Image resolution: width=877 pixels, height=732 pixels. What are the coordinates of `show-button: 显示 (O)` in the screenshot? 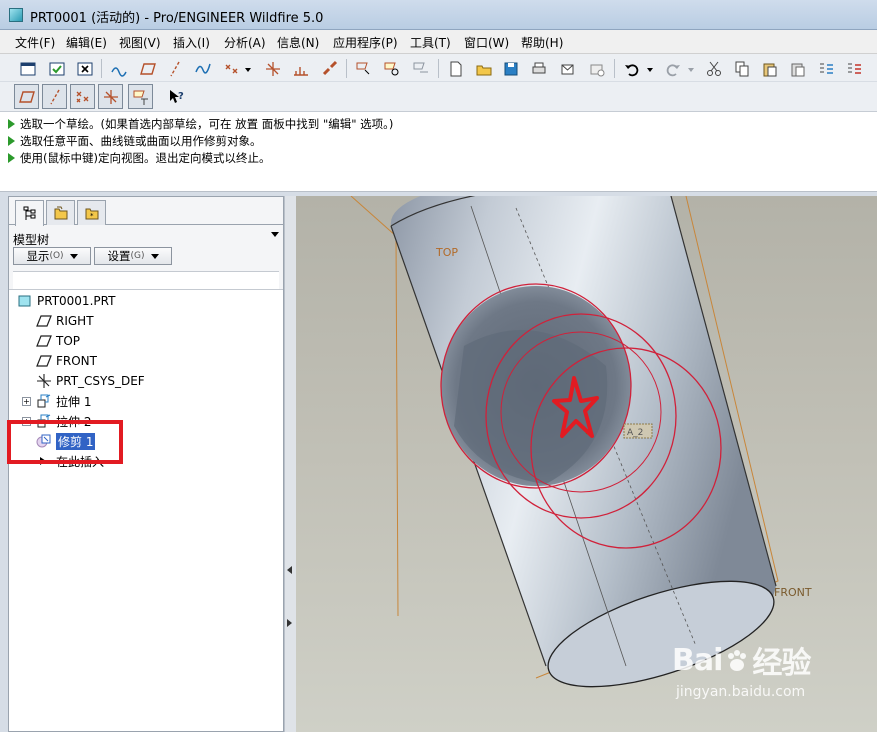 It's located at (52, 256).